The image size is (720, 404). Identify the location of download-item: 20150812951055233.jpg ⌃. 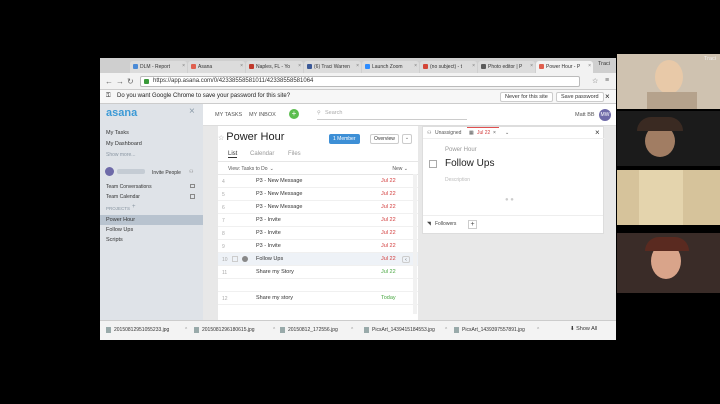
(147, 330).